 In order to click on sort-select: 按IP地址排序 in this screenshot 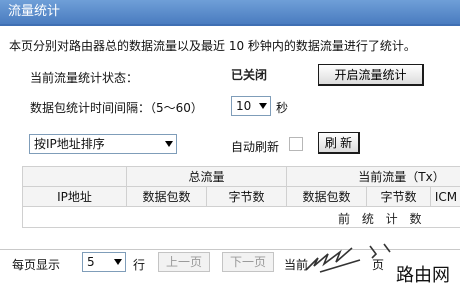, I will do `click(103, 144)`.